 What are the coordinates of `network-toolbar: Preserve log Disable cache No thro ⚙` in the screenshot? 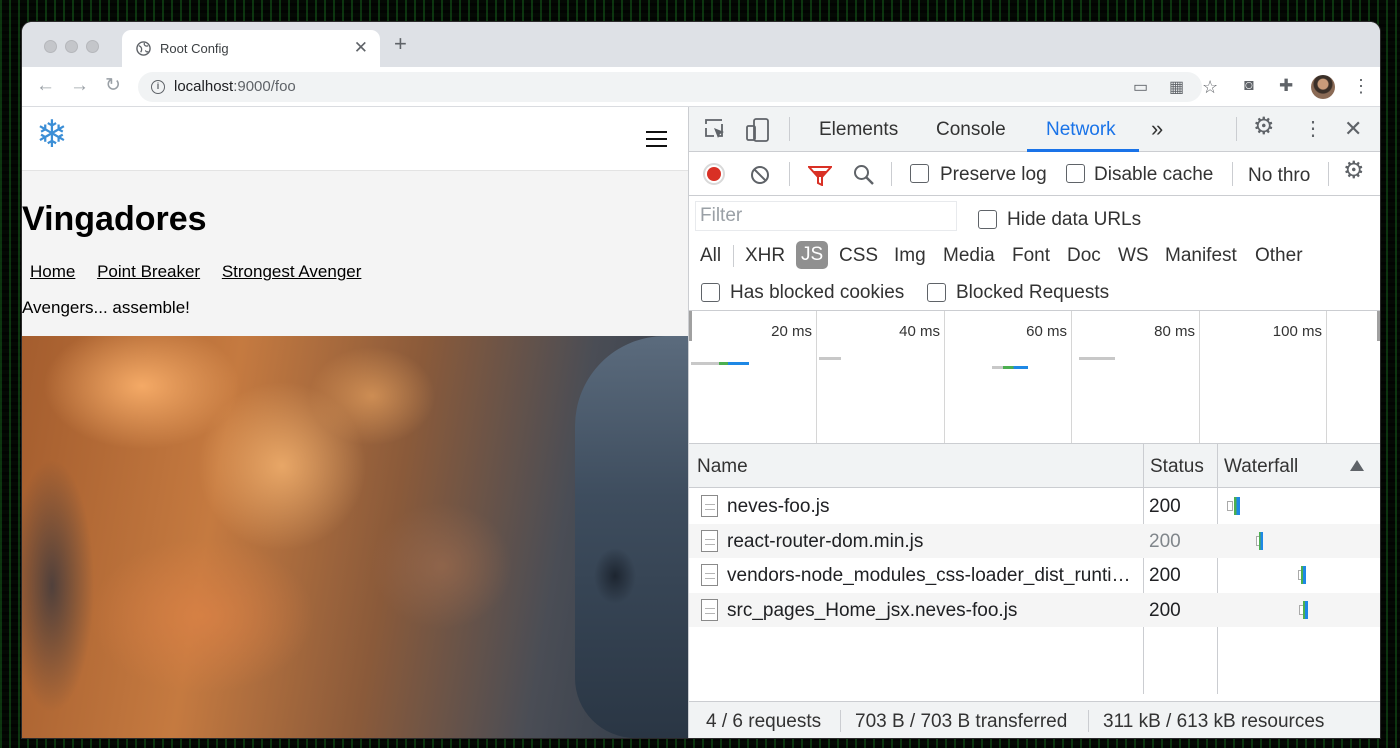 It's located at (1034, 174).